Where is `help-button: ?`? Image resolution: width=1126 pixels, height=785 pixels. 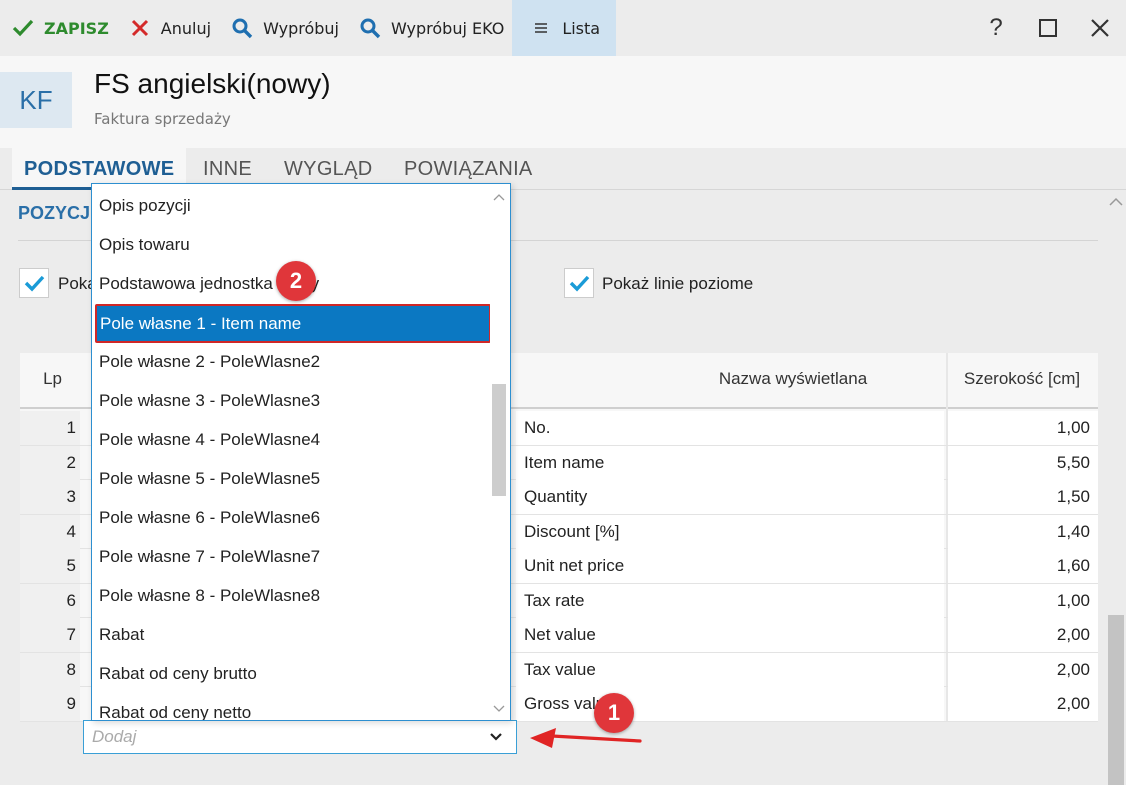
help-button: ? is located at coordinates (996, 28).